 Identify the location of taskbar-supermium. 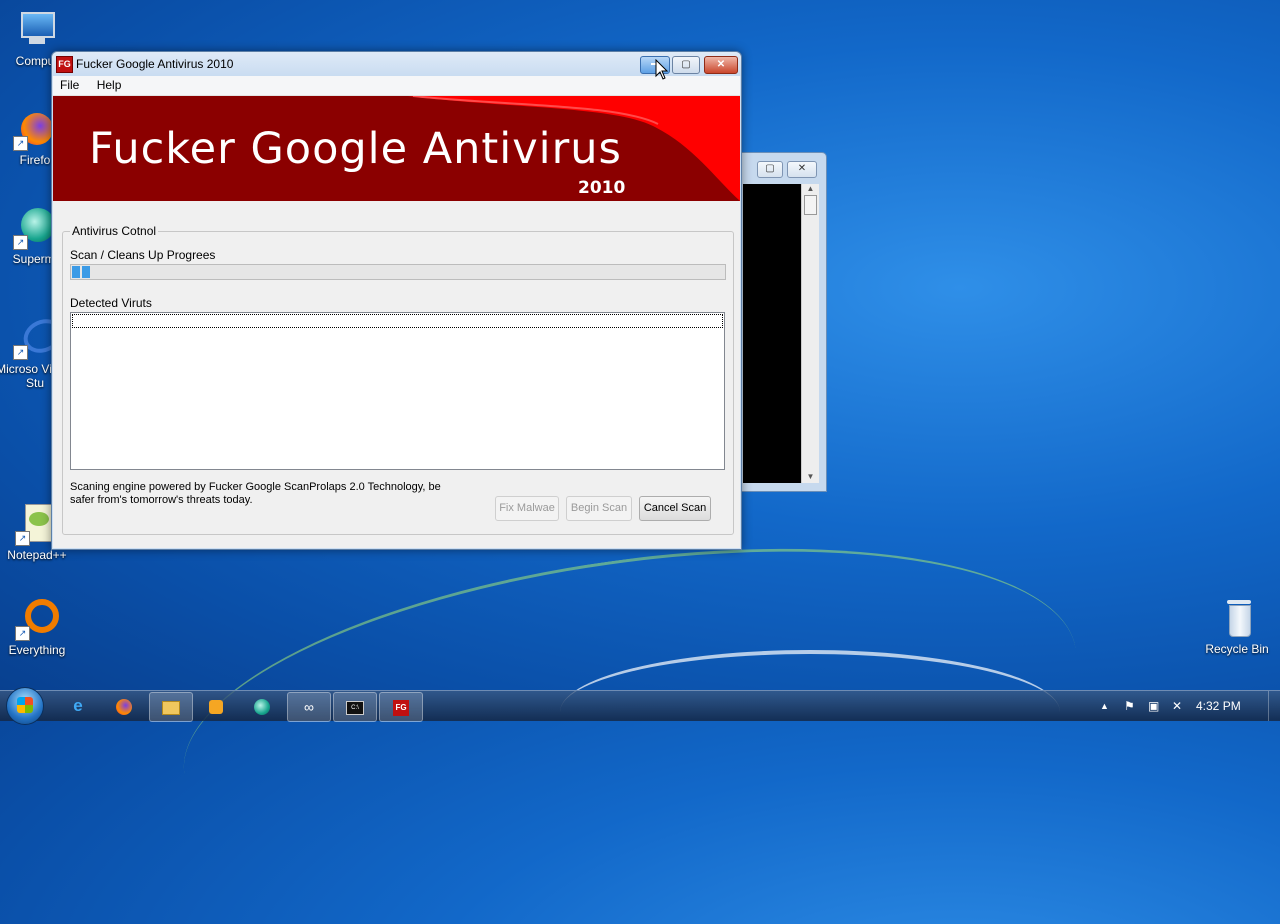
(262, 706).